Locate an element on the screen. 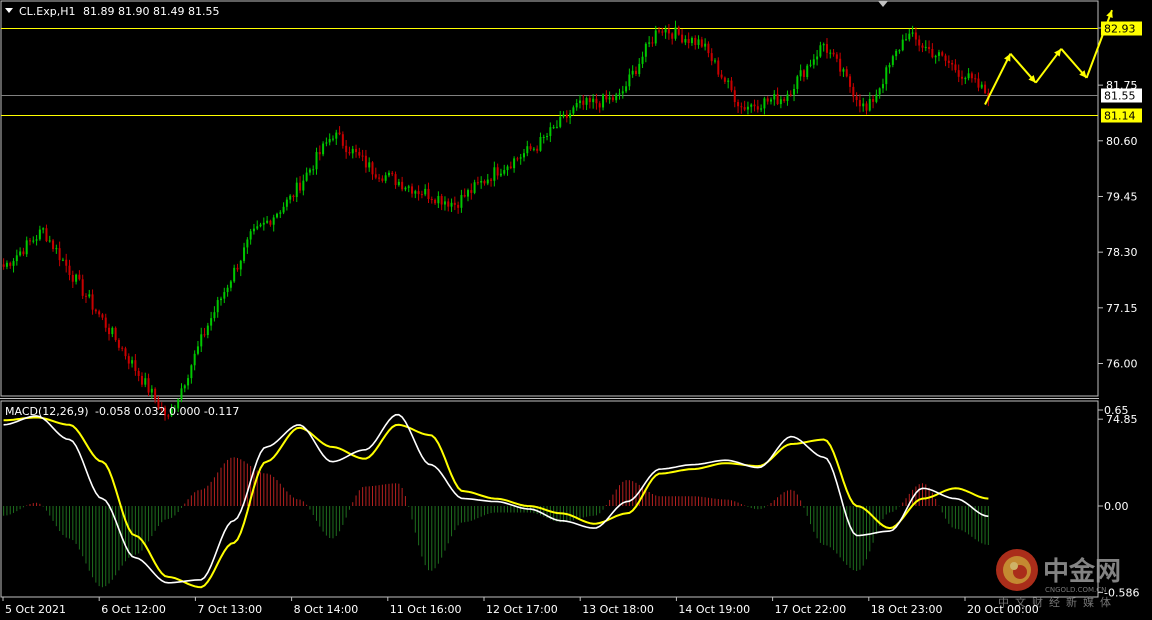 The image size is (1152, 620). triangle-down-icon is located at coordinates (9, 10).